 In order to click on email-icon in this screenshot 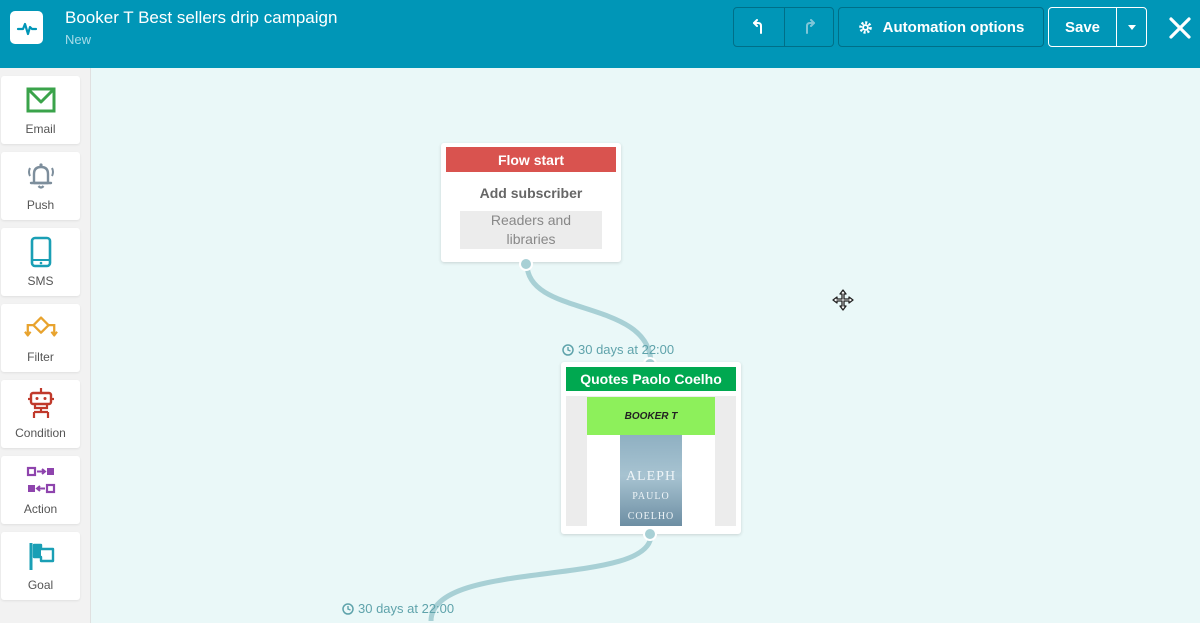, I will do `click(40, 100)`.